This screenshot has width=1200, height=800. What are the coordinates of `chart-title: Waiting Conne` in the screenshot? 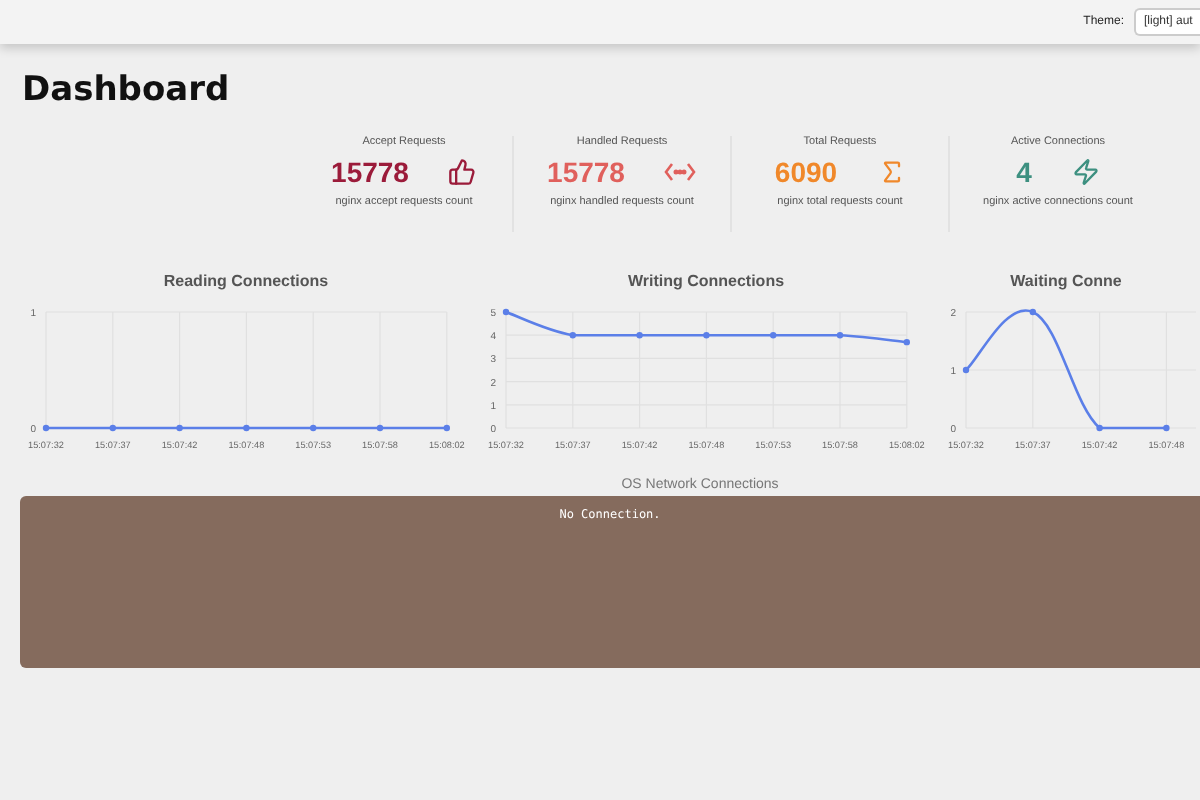 It's located at (1066, 281).